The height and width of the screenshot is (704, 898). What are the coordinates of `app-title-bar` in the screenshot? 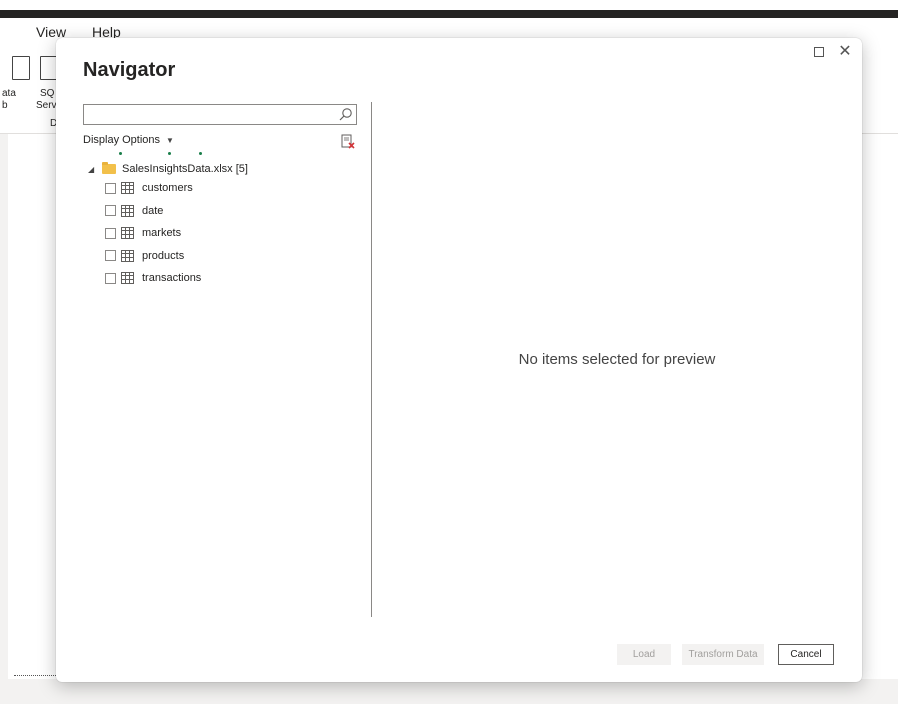 It's located at (449, 5).